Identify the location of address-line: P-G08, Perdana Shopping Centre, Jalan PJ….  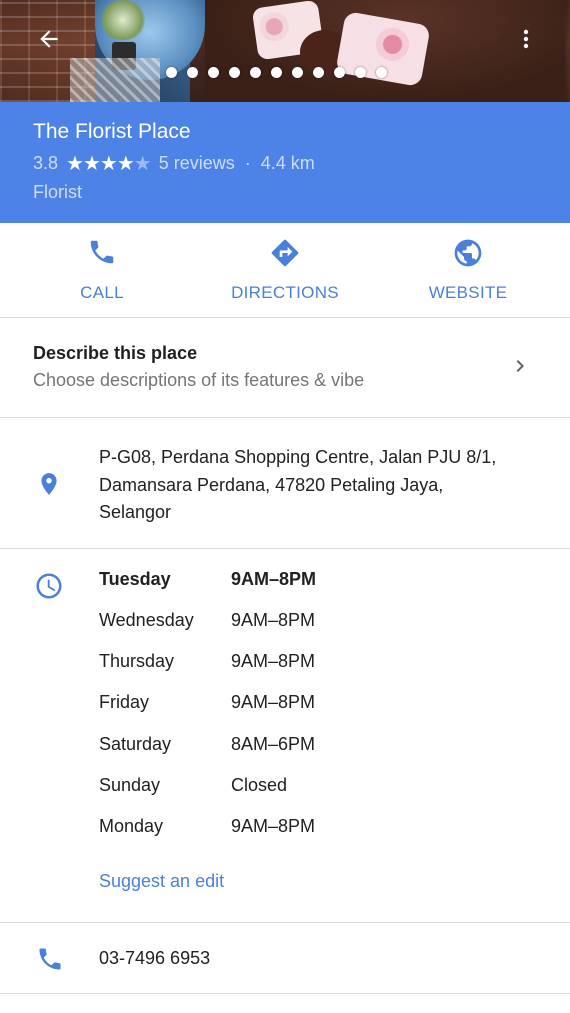
(298, 457).